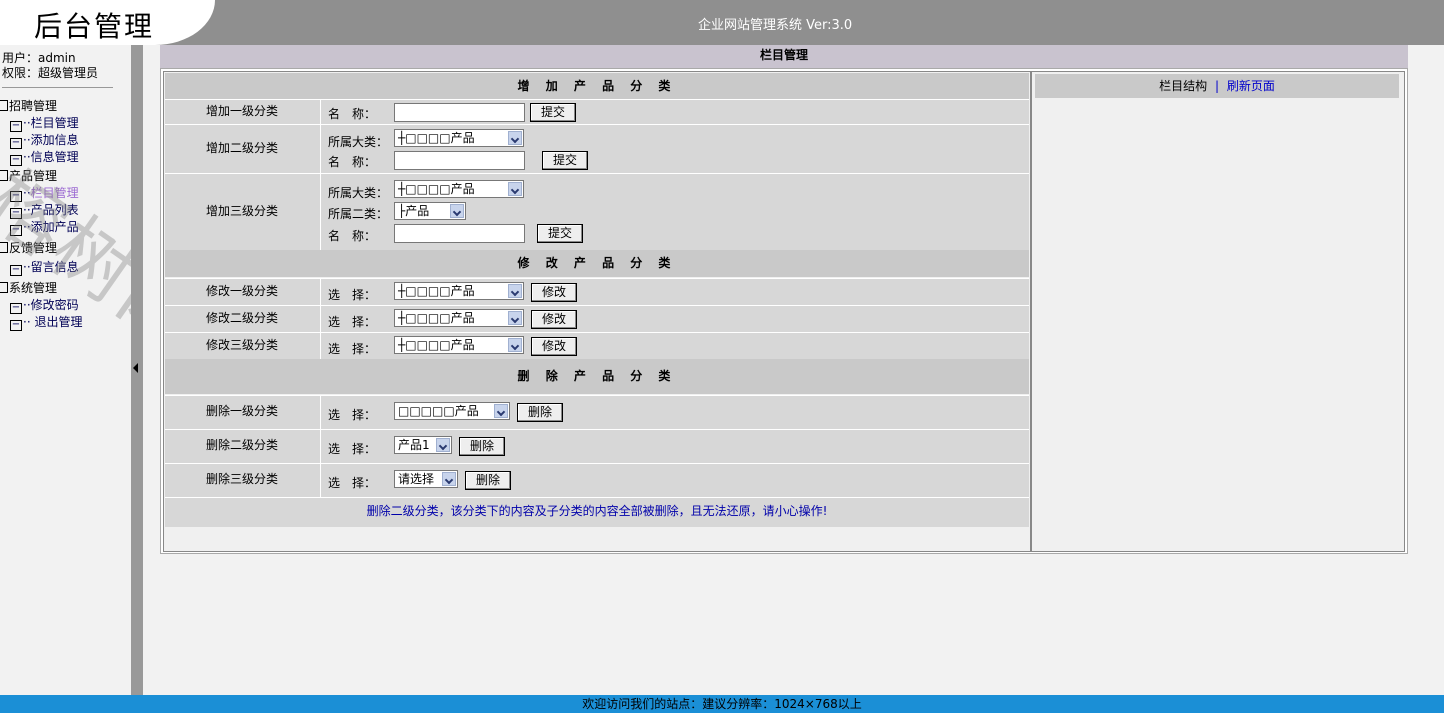 The image size is (1444, 713). Describe the element at coordinates (459, 160) in the screenshot. I see `add-level2-name-input` at that location.